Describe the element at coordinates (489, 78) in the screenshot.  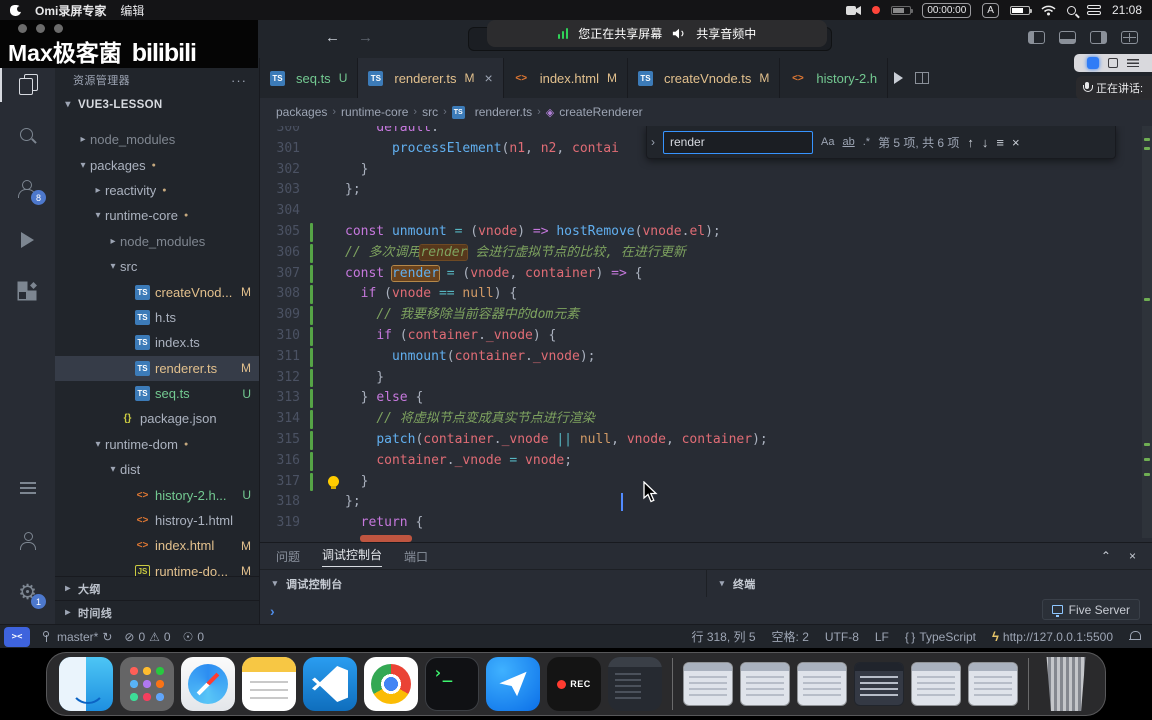
I see `close-tab-icon: ×` at that location.